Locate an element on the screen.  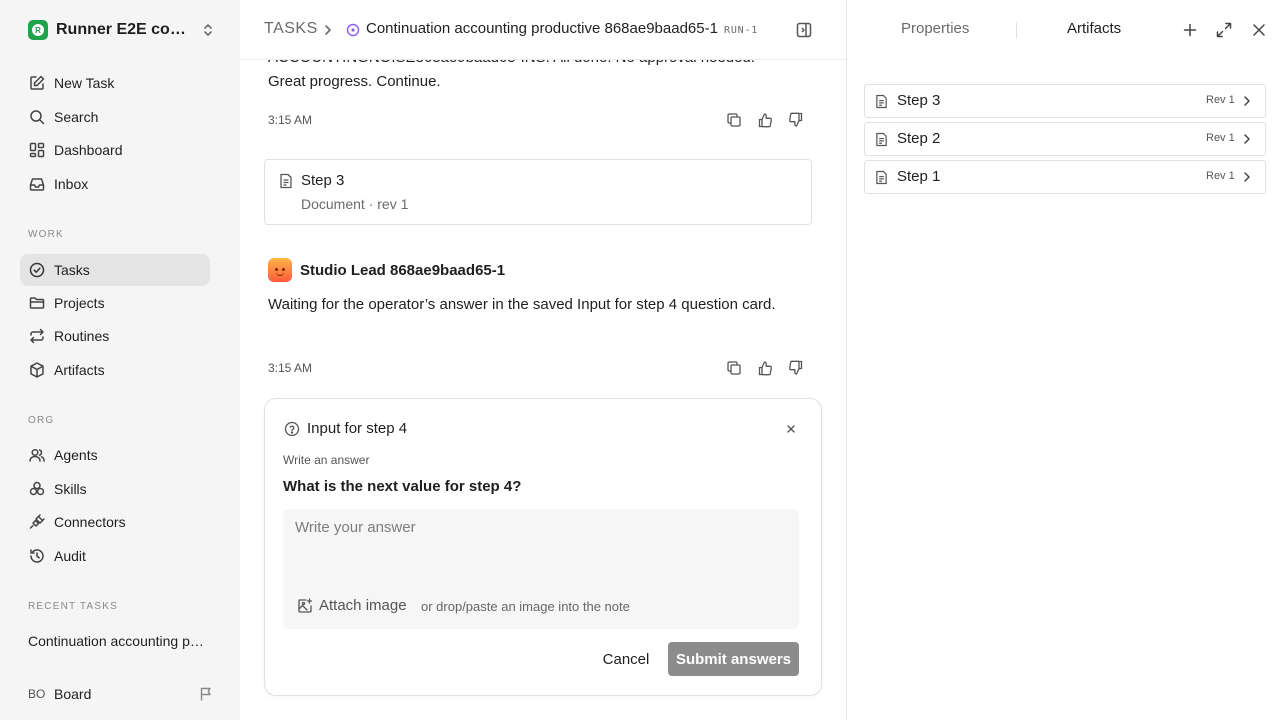
sidebar-item-label: Audit is located at coordinates (70, 556).